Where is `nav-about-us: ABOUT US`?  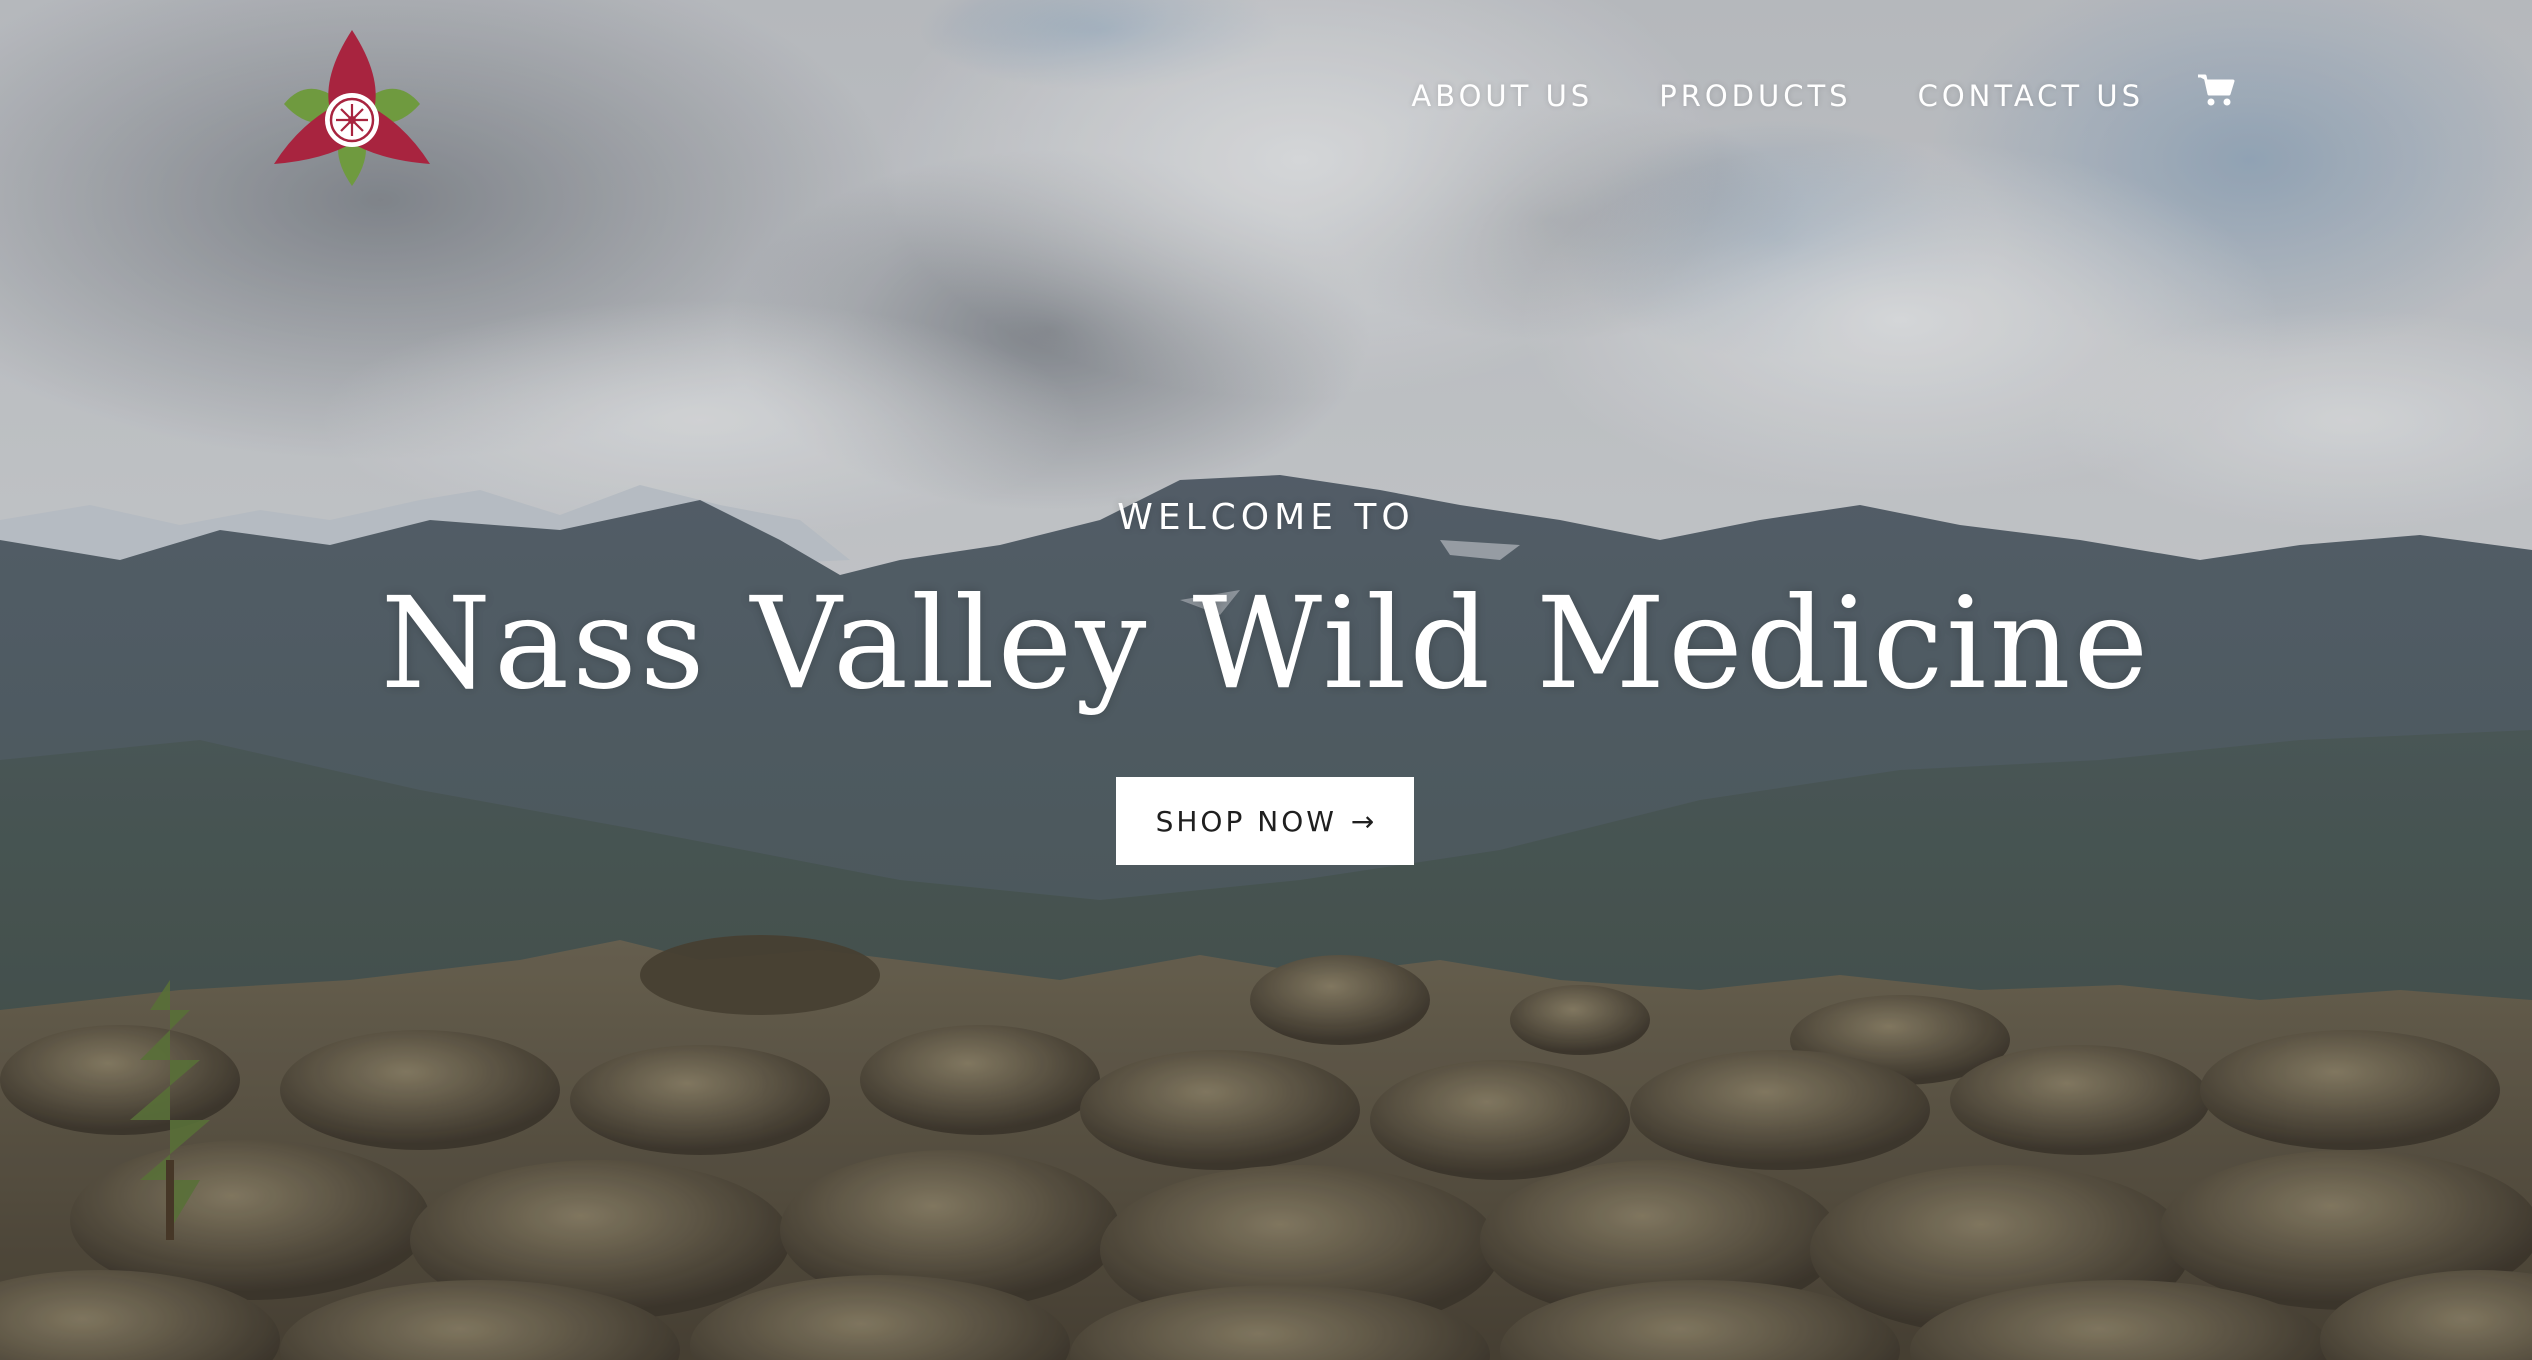 nav-about-us: ABOUT US is located at coordinates (1502, 96).